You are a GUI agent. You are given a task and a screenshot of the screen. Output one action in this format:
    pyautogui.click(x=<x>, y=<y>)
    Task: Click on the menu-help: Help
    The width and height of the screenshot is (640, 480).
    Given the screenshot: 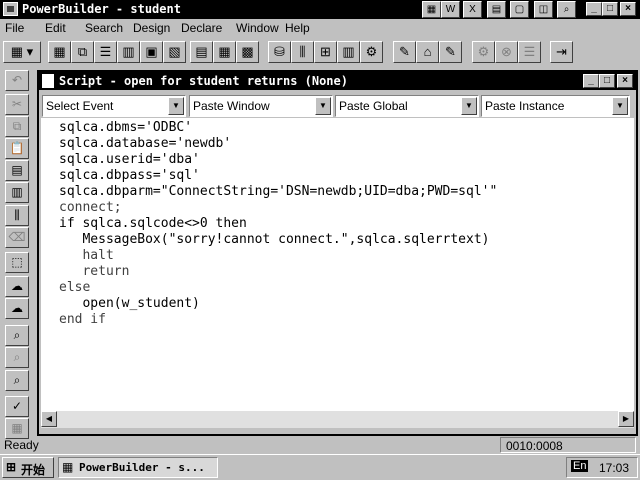 What is the action you would take?
    pyautogui.click(x=297, y=28)
    